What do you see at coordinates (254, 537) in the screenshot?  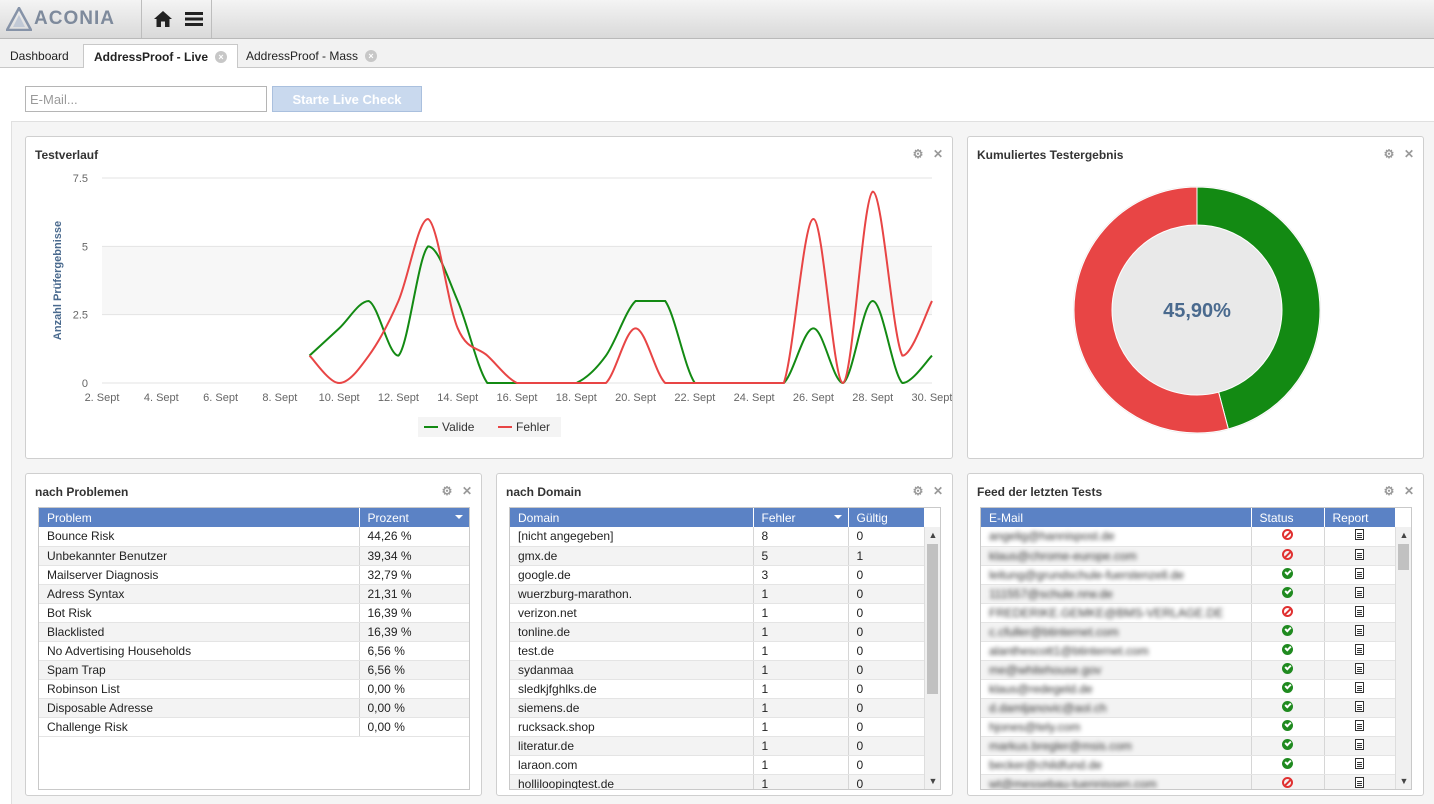 I see `table-row: Bounce Risk 44,26 %` at bounding box center [254, 537].